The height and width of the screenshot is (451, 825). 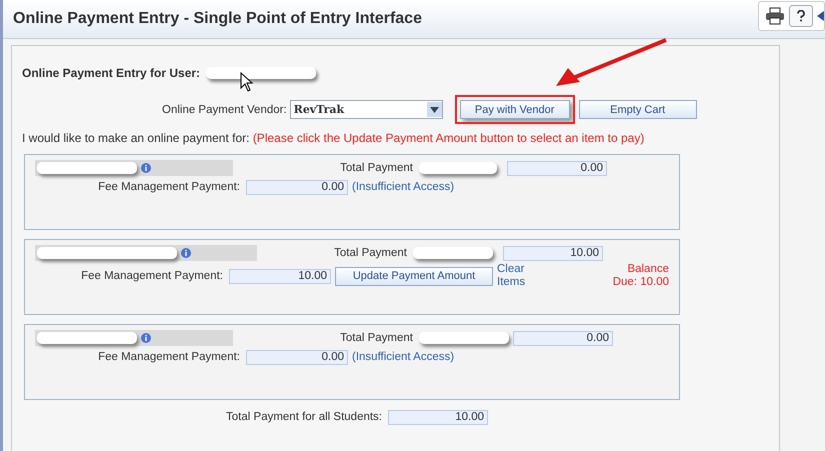 I want to click on update-payment-button: Update Payment Amount, so click(x=414, y=276).